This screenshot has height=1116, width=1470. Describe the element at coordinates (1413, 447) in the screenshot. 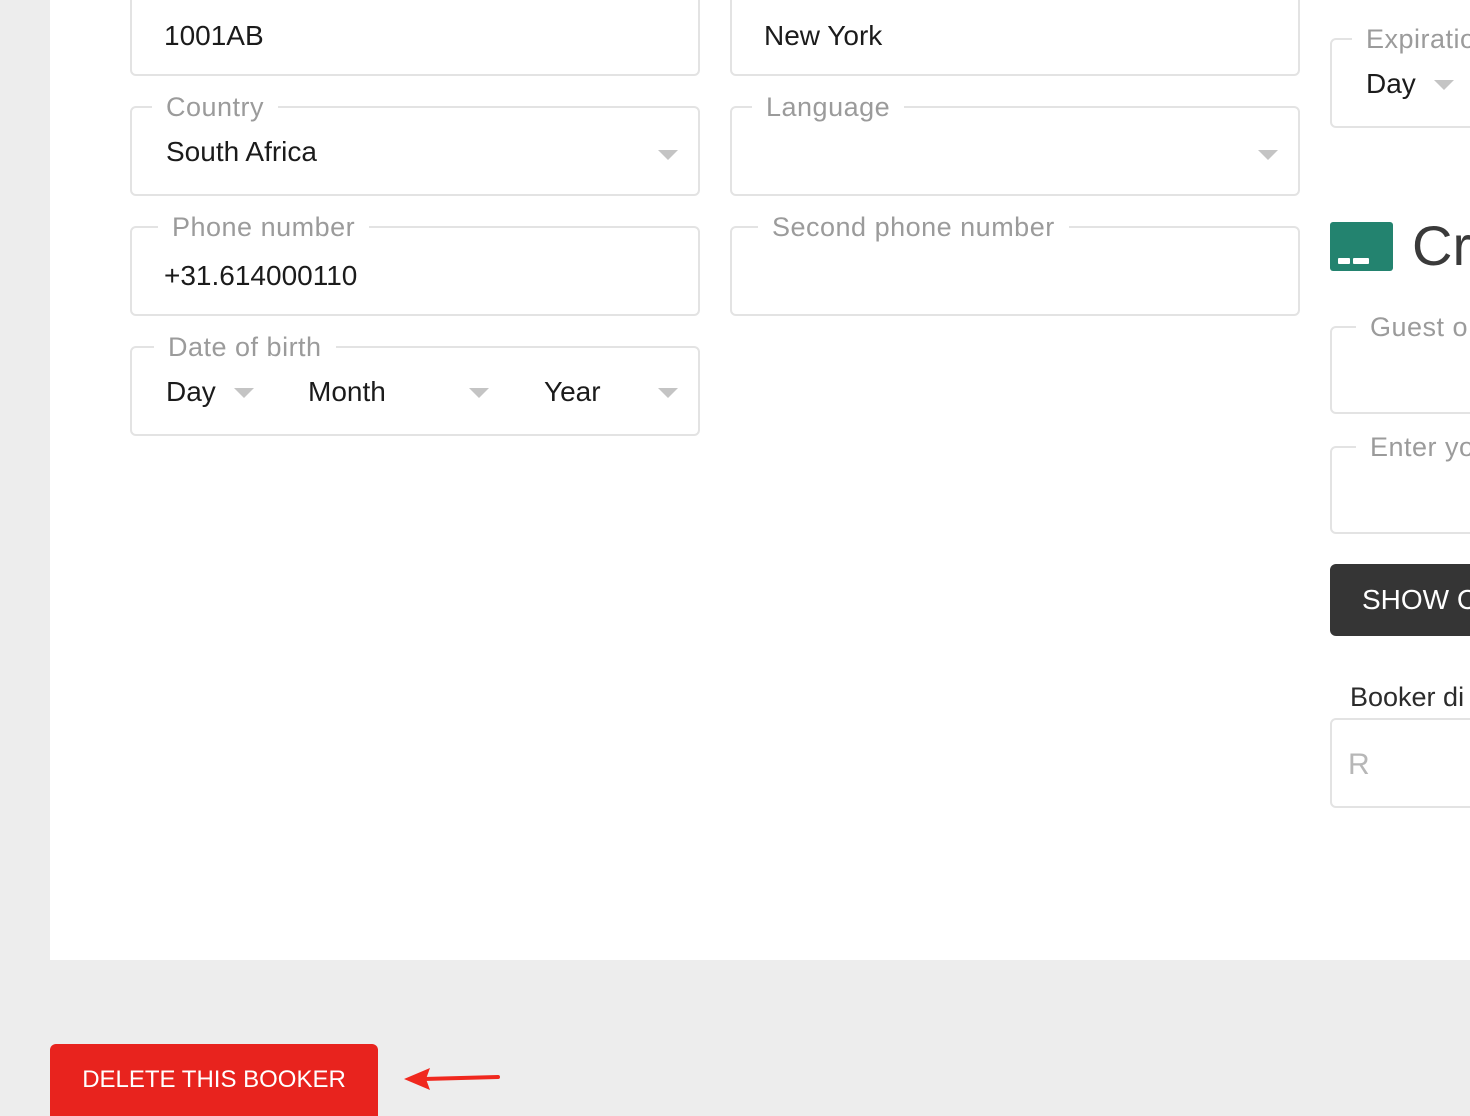

I see `enter-label: Enter yo` at that location.